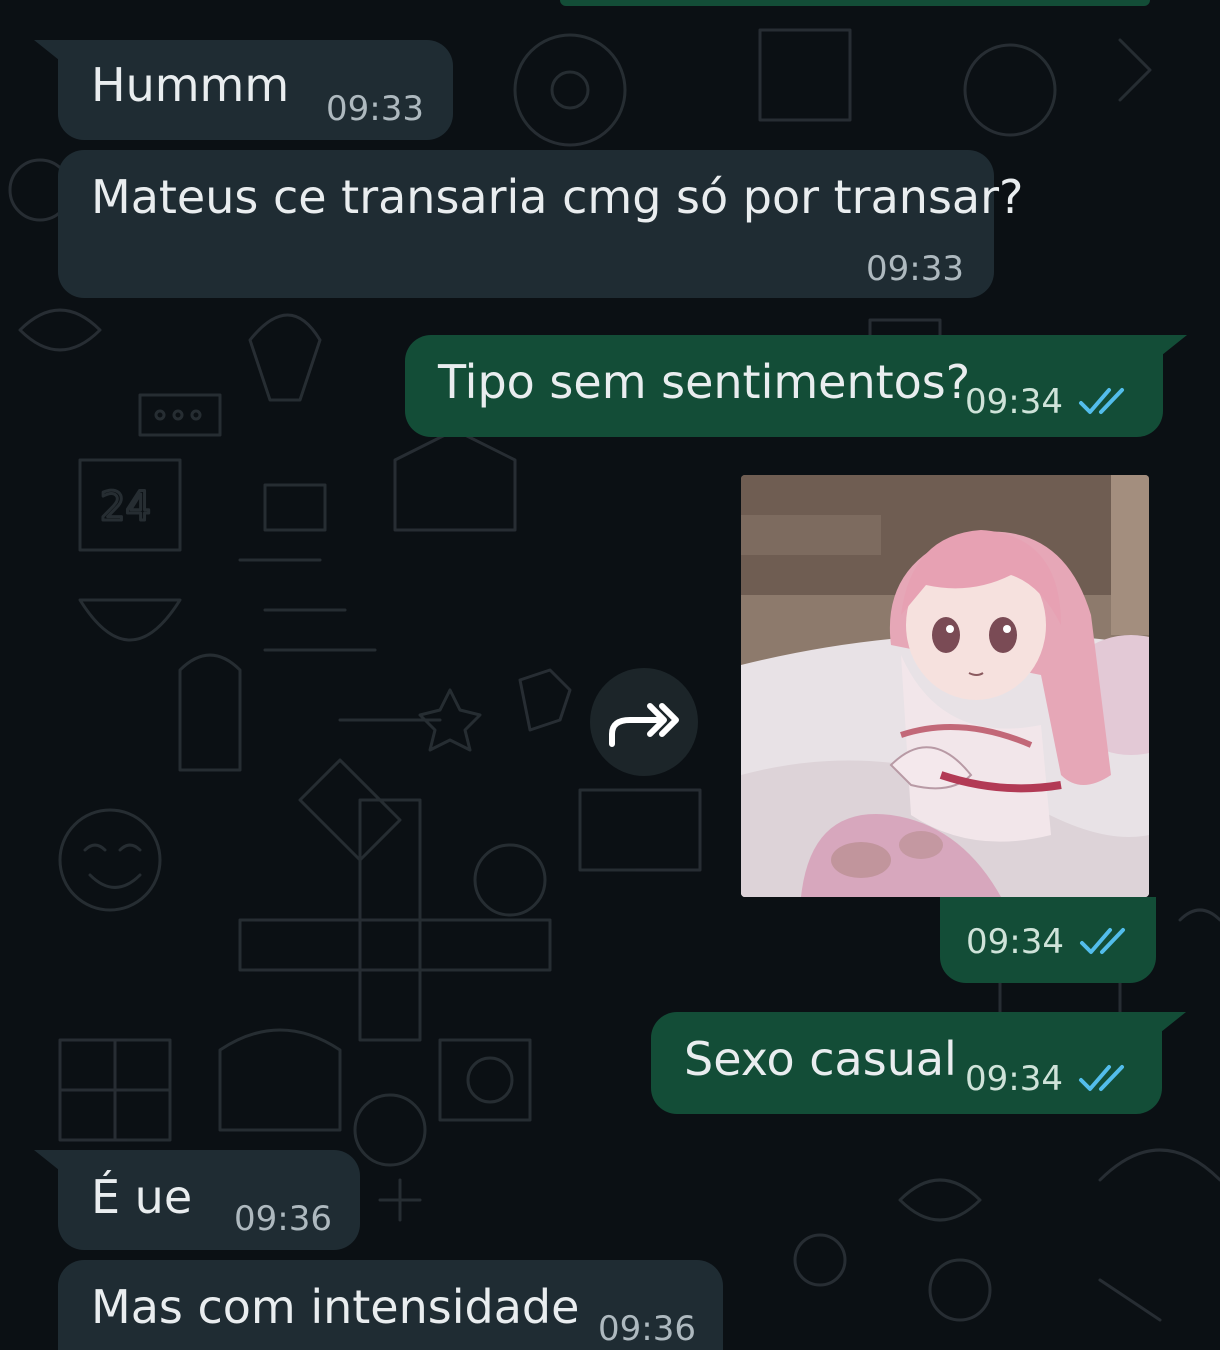  I want to click on forward-button, so click(644, 722).